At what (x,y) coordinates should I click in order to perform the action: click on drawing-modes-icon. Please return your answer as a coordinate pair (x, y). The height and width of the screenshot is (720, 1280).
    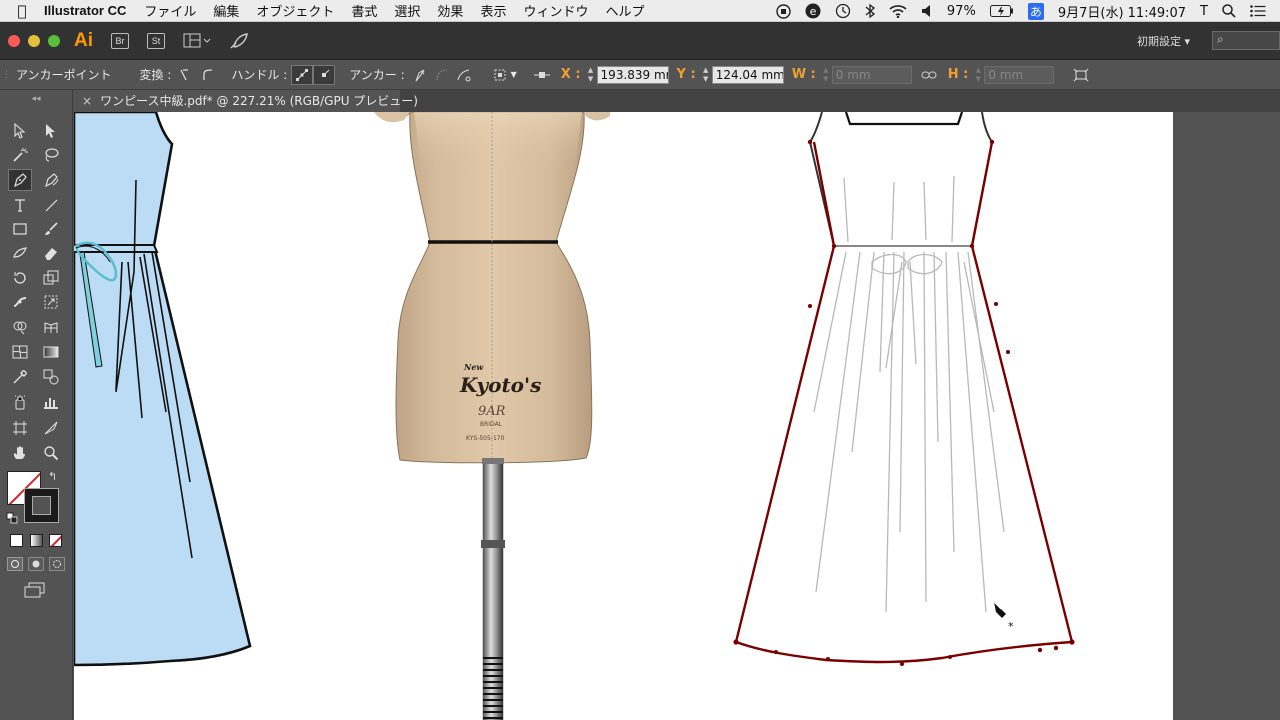
    Looking at the image, I should click on (36, 564).